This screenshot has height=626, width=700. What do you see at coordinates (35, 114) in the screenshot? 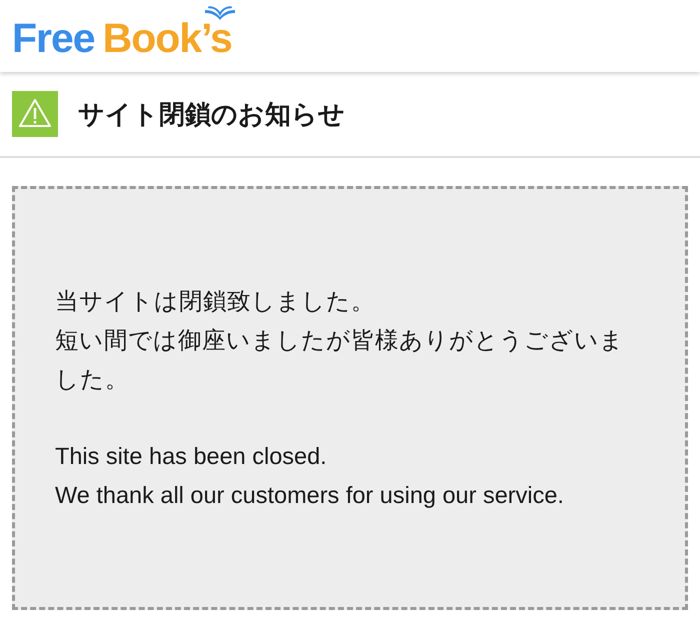
I see `warning-icon` at bounding box center [35, 114].